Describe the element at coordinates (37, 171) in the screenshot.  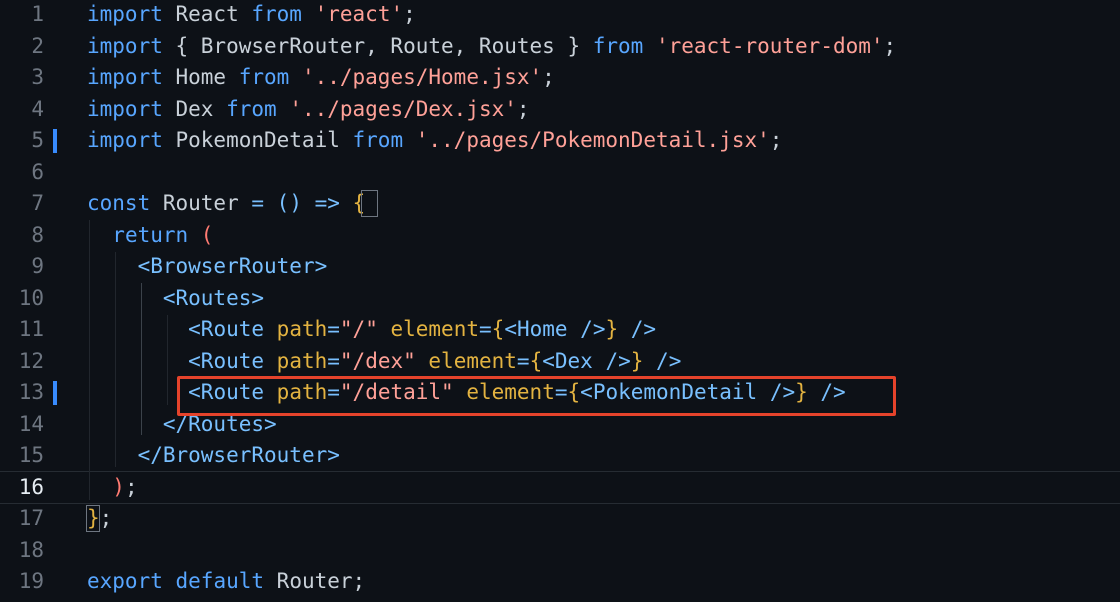
I see `line-number: 6` at that location.